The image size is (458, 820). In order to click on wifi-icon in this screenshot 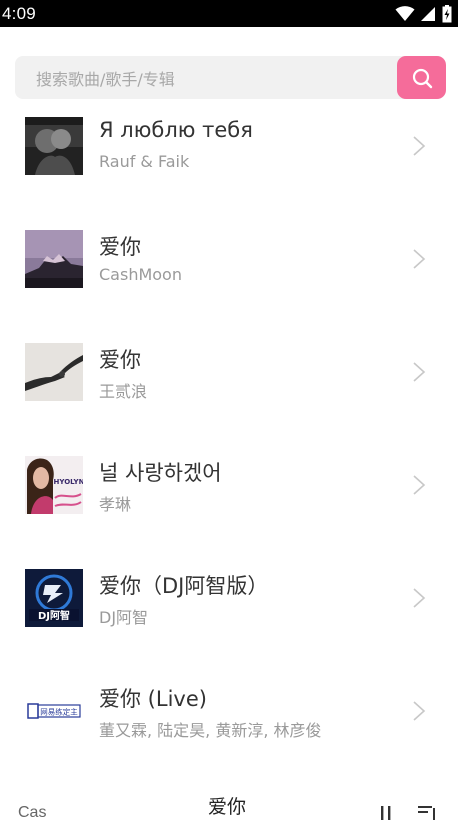, I will do `click(405, 13)`.